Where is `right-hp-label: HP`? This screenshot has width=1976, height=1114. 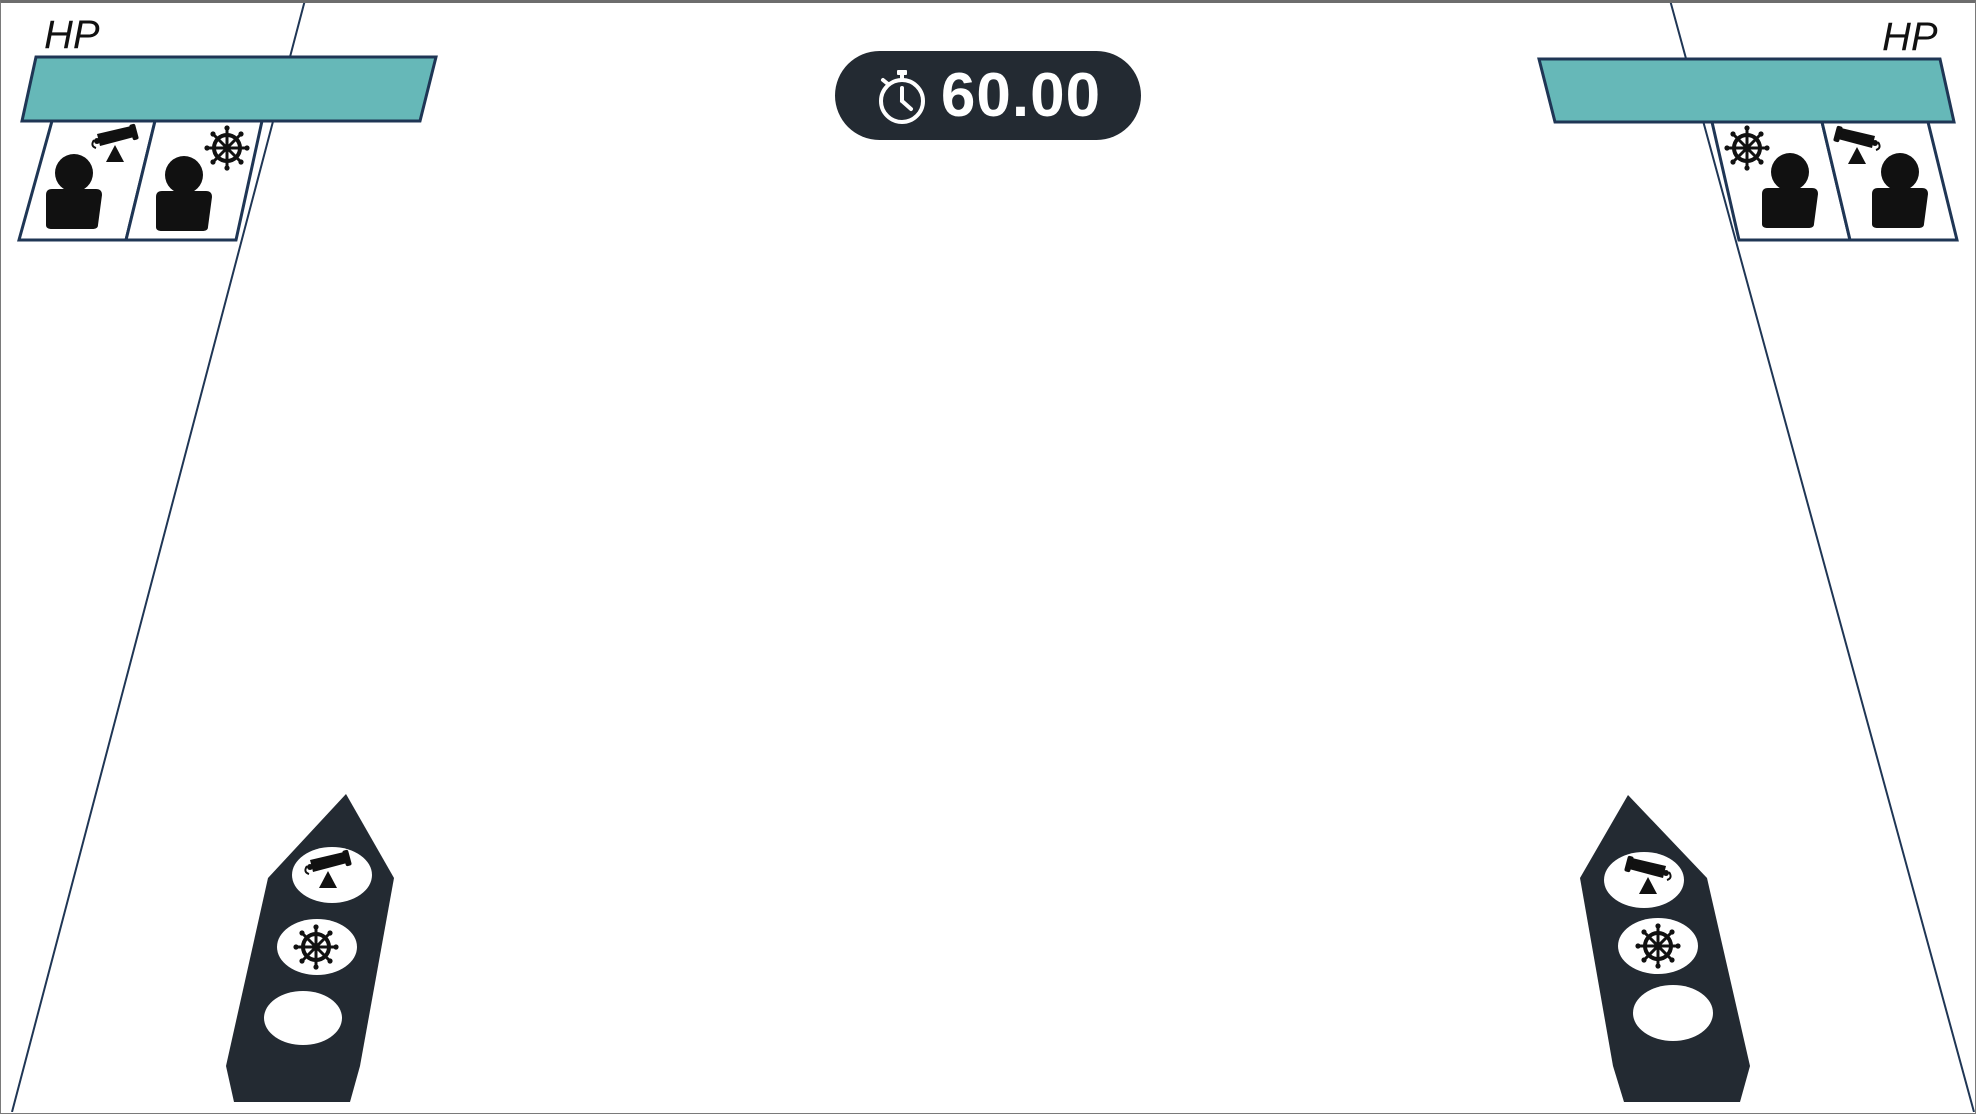 right-hp-label: HP is located at coordinates (1910, 37).